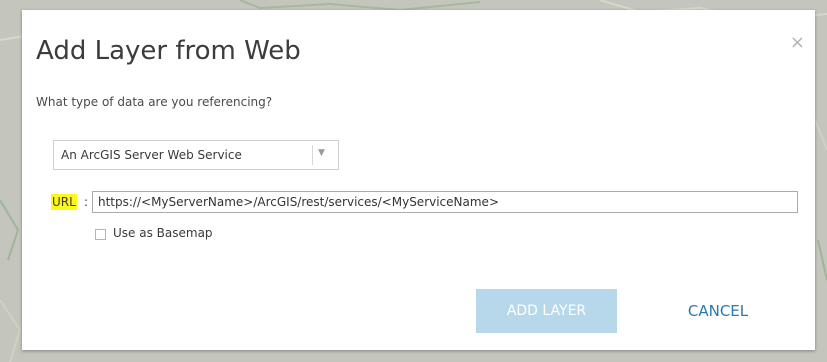 Image resolution: width=827 pixels, height=362 pixels. What do you see at coordinates (154, 102) in the screenshot?
I see `data-type-question: What type of data are you referencing?` at bounding box center [154, 102].